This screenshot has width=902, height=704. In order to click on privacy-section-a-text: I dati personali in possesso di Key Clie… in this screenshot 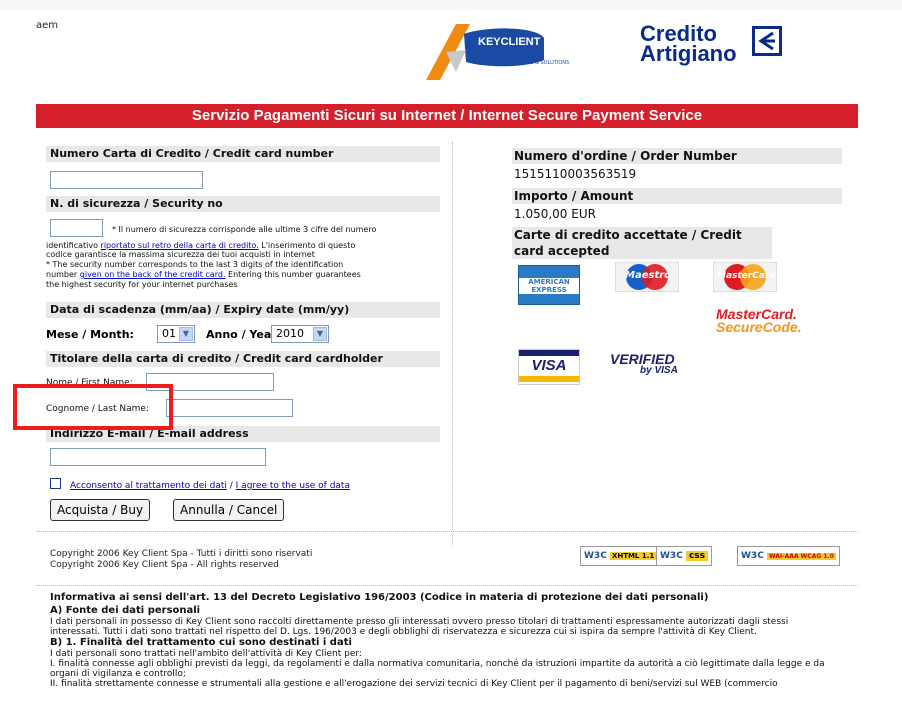, I will do `click(419, 627)`.